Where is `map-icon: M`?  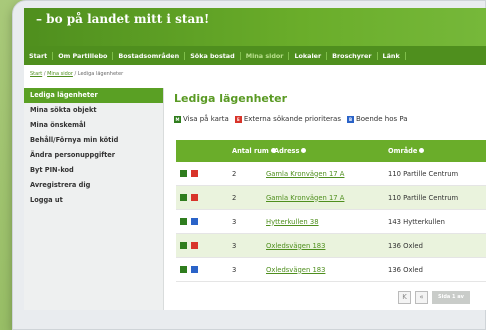 map-icon: M is located at coordinates (177, 119).